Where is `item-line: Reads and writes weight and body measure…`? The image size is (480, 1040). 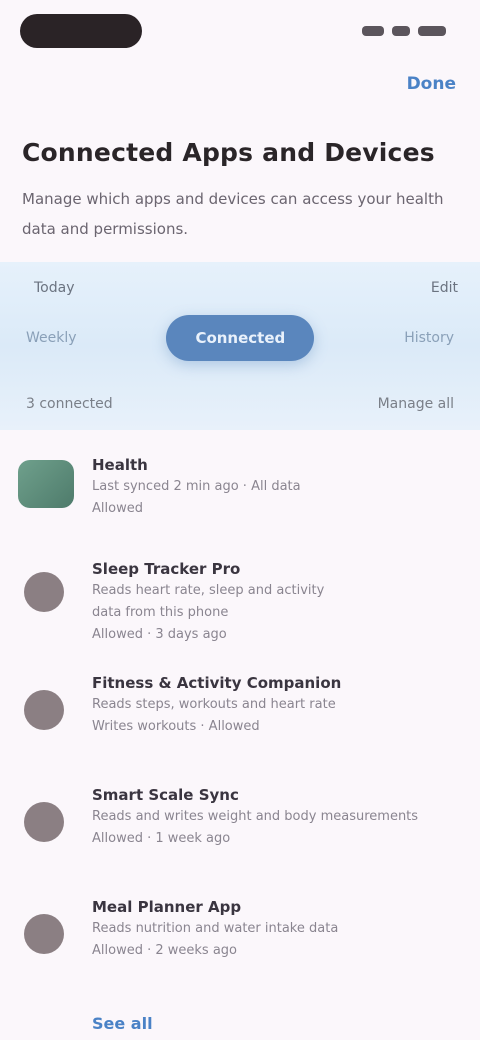 item-line: Reads and writes weight and body measure… is located at coordinates (255, 816).